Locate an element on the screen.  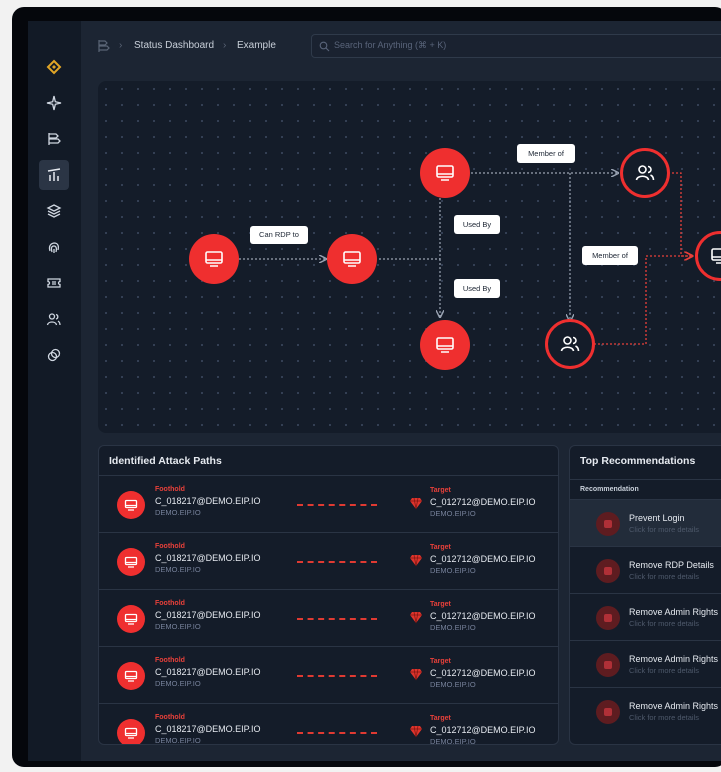
sparkle-icon is located at coordinates (54, 103).